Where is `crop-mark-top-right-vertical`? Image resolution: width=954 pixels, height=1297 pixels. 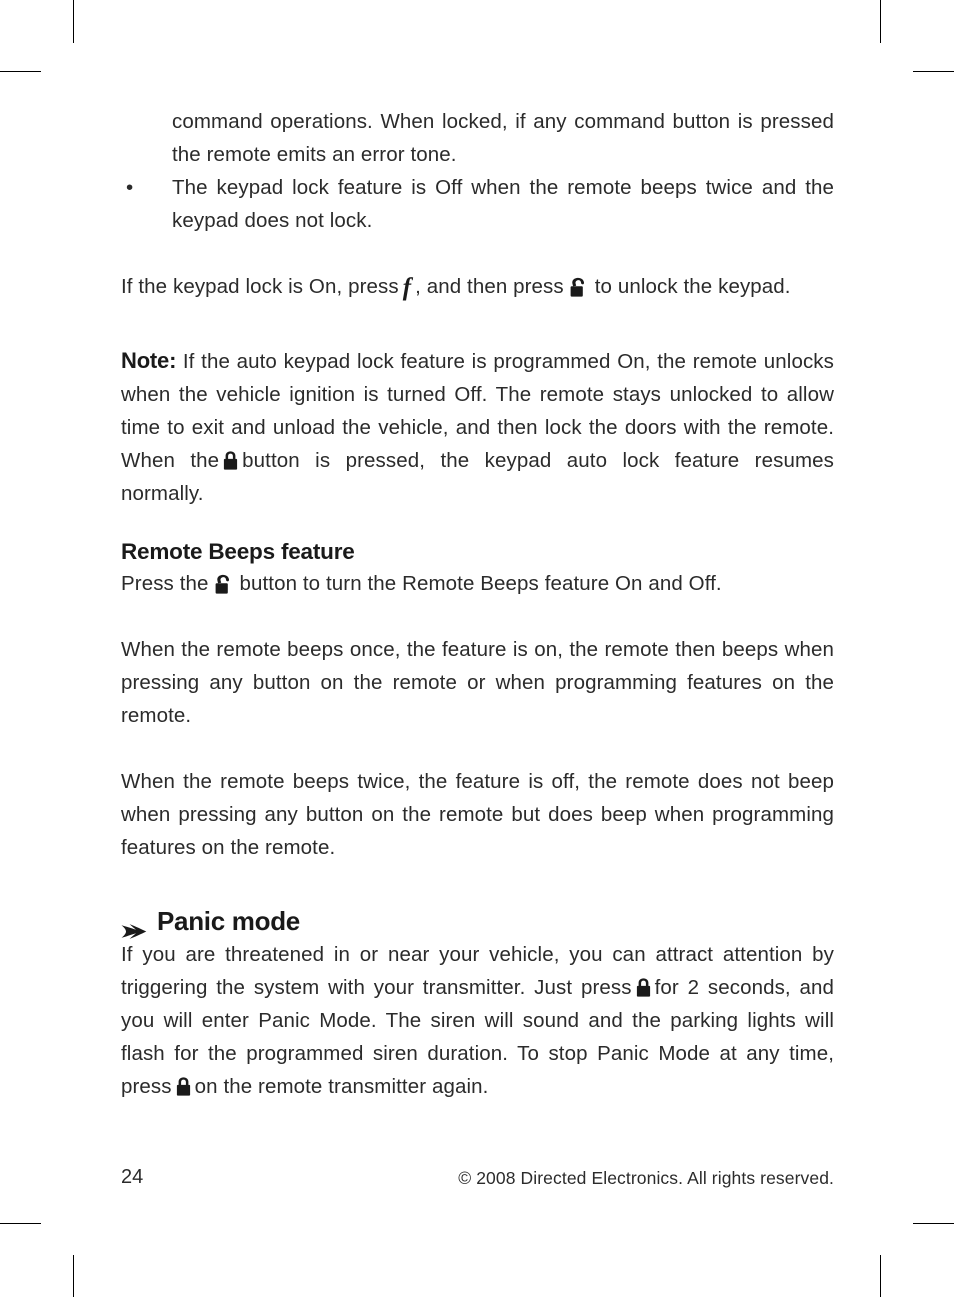
crop-mark-top-right-vertical is located at coordinates (880, 21).